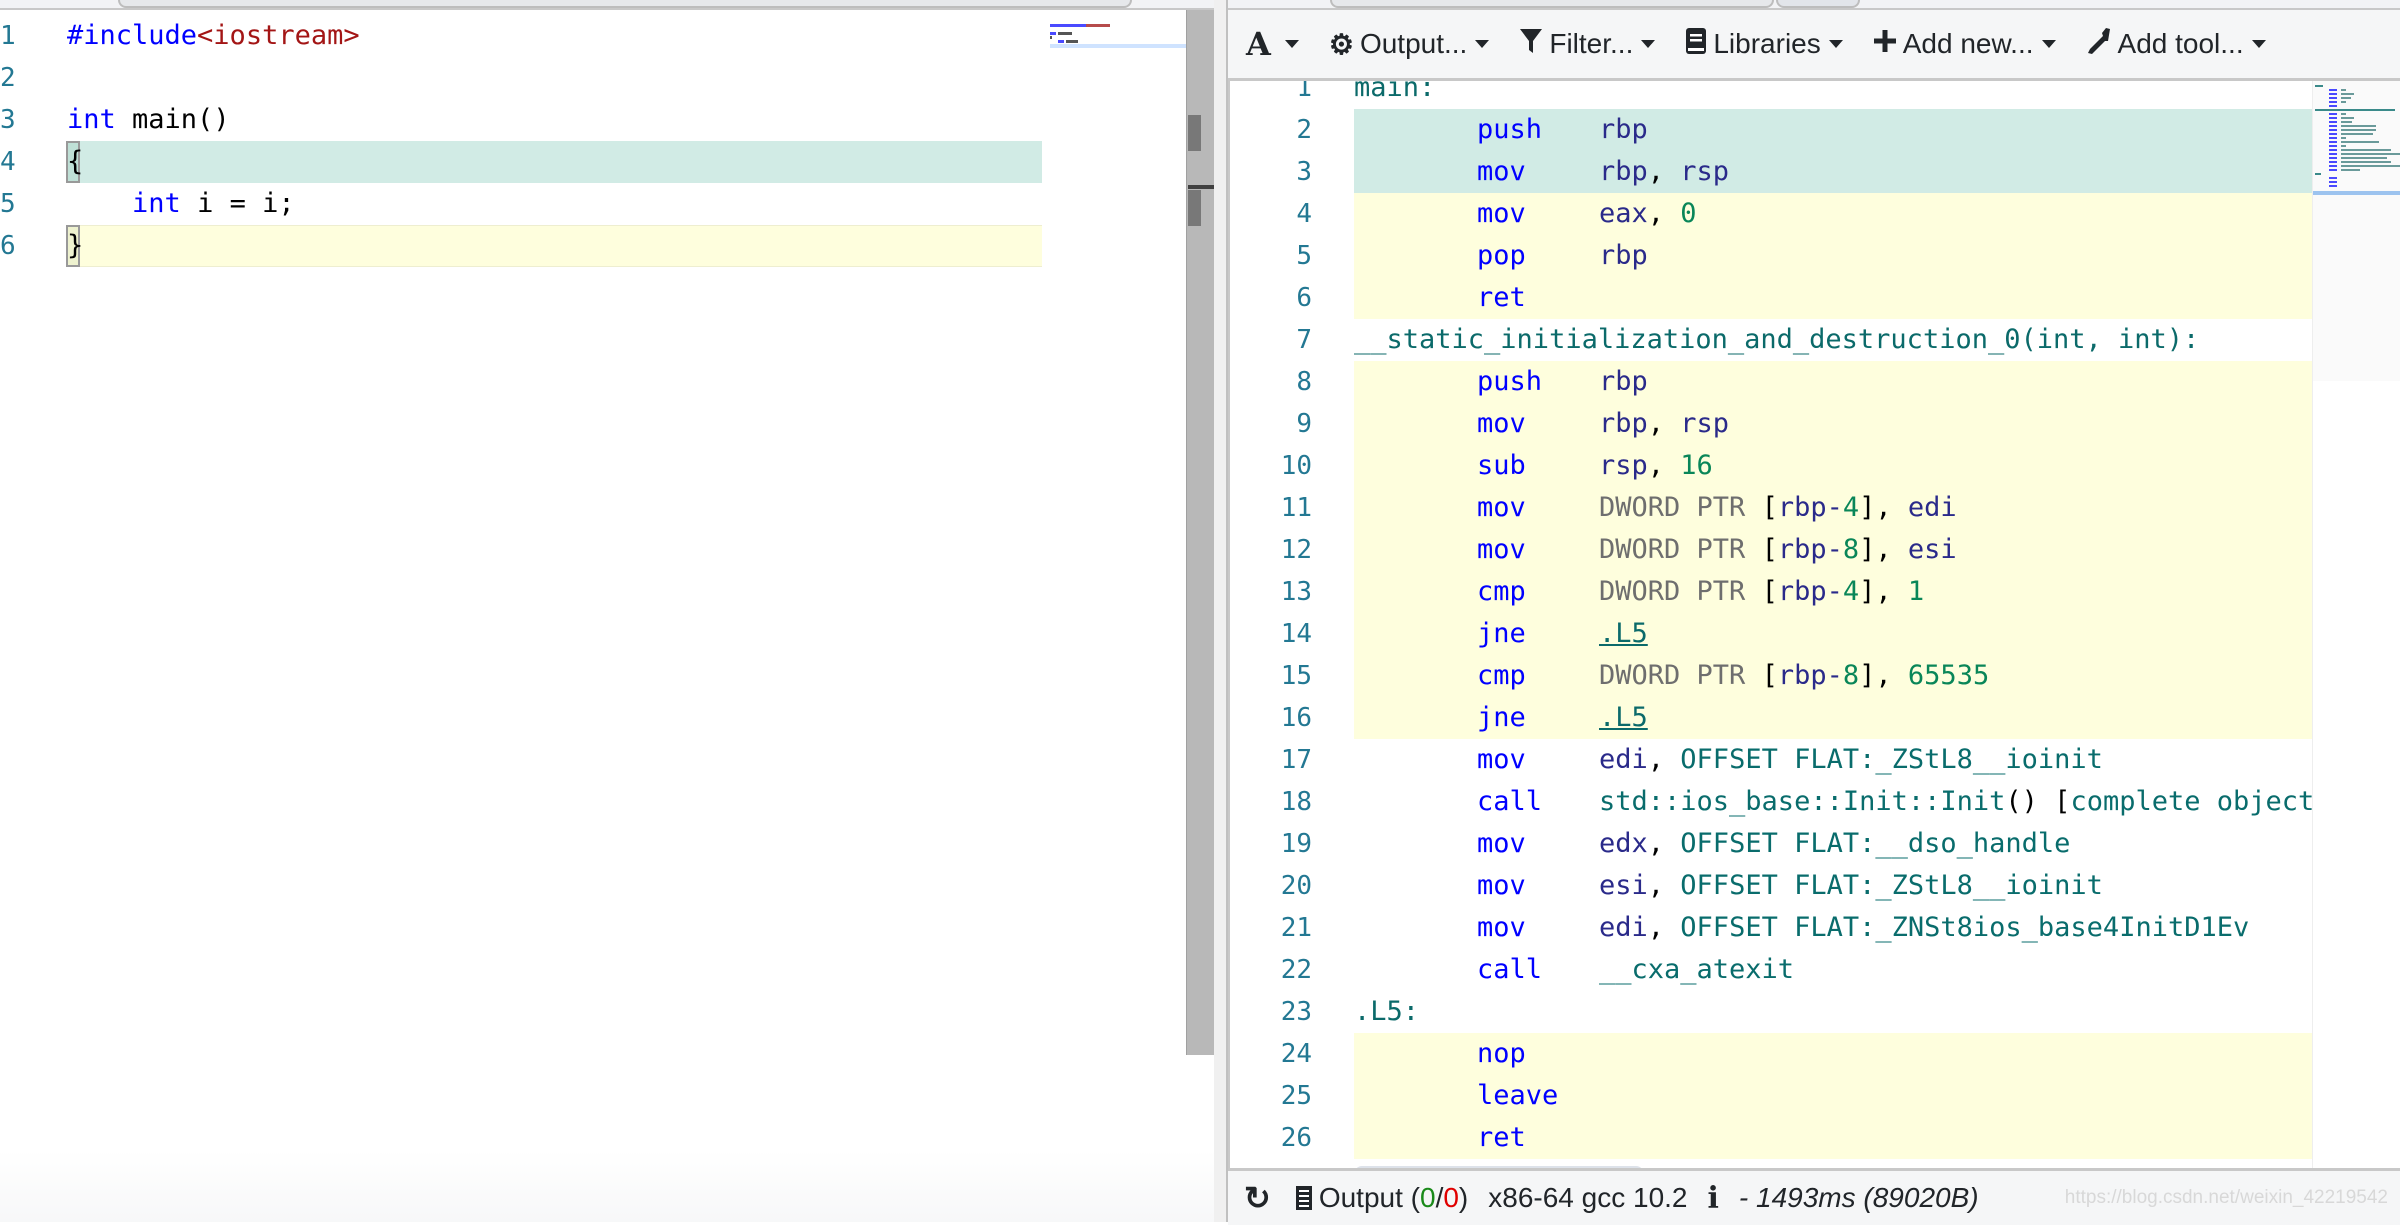 The image size is (2400, 1225). Describe the element at coordinates (1304, 214) in the screenshot. I see `line-number: 4` at that location.